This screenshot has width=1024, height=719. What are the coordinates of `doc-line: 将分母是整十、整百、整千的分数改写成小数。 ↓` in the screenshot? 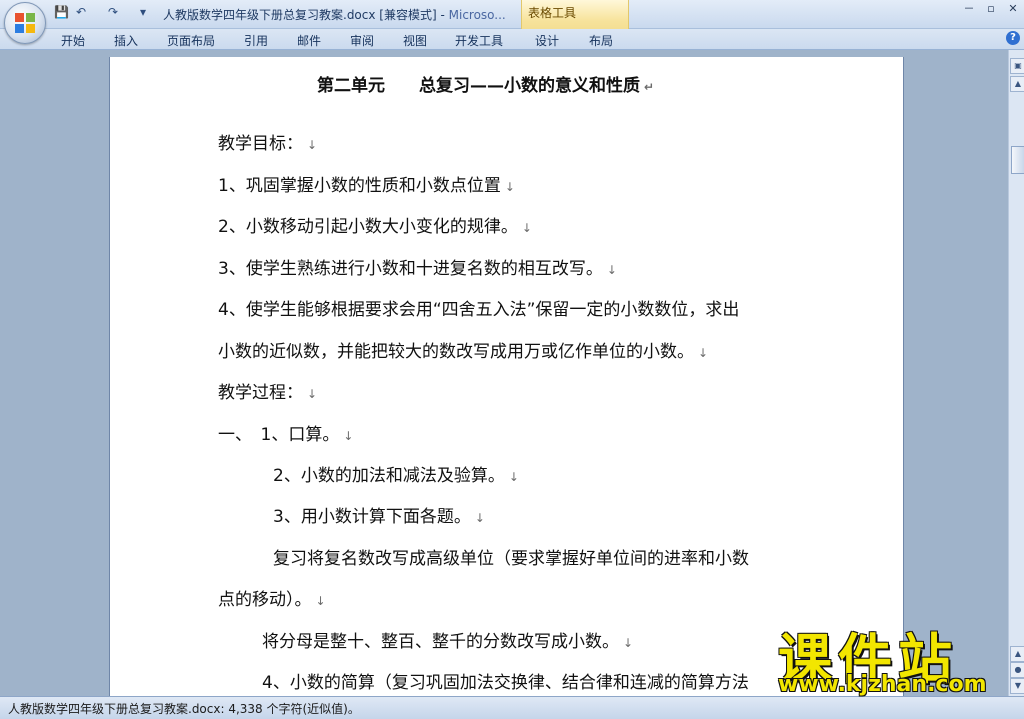 It's located at (448, 642).